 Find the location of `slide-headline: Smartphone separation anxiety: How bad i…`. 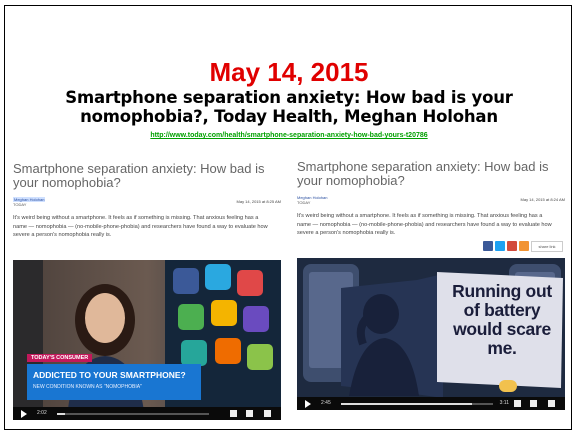

slide-headline: Smartphone separation anxiety: How bad i… is located at coordinates (289, 107).